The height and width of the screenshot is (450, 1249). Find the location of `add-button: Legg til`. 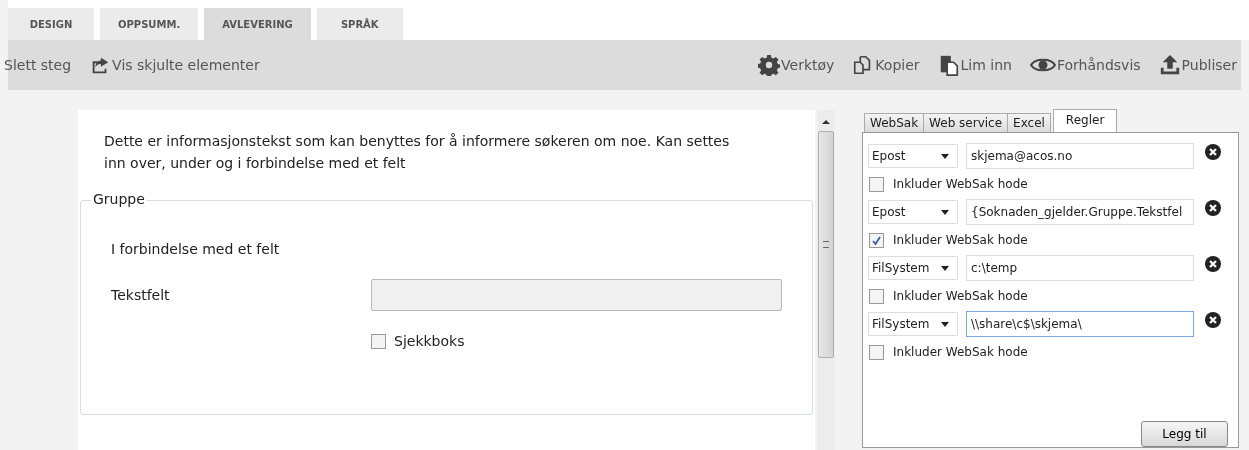

add-button: Legg til is located at coordinates (1184, 434).